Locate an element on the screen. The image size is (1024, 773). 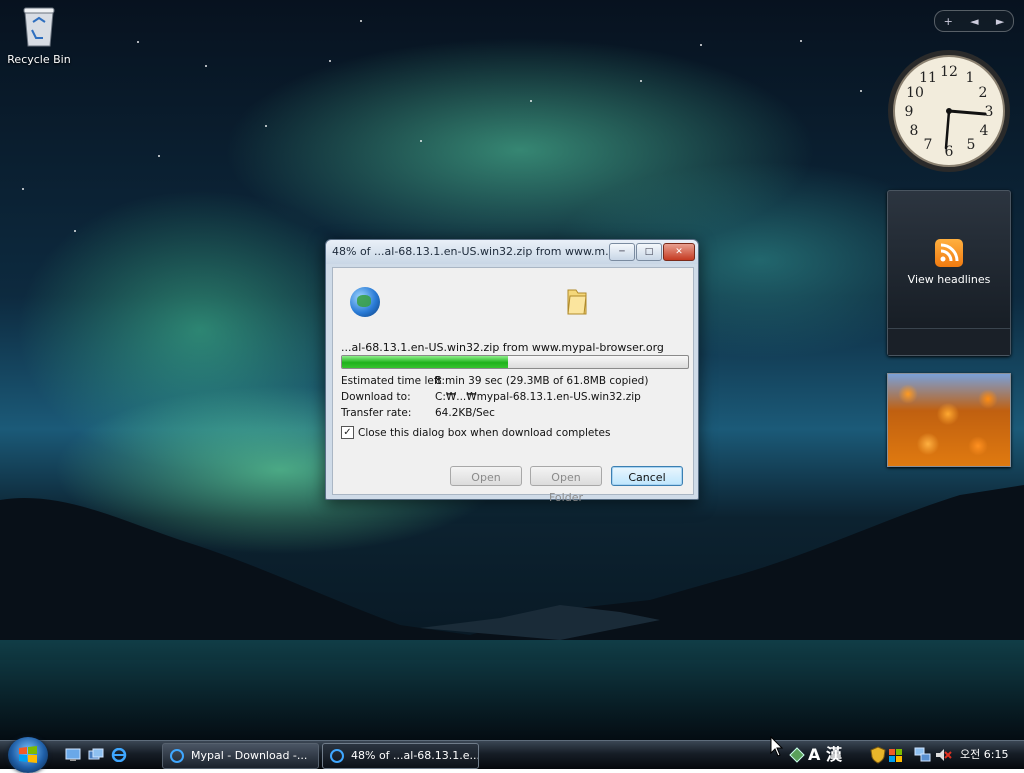
show-desktop-icon is located at coordinates (73, 755).